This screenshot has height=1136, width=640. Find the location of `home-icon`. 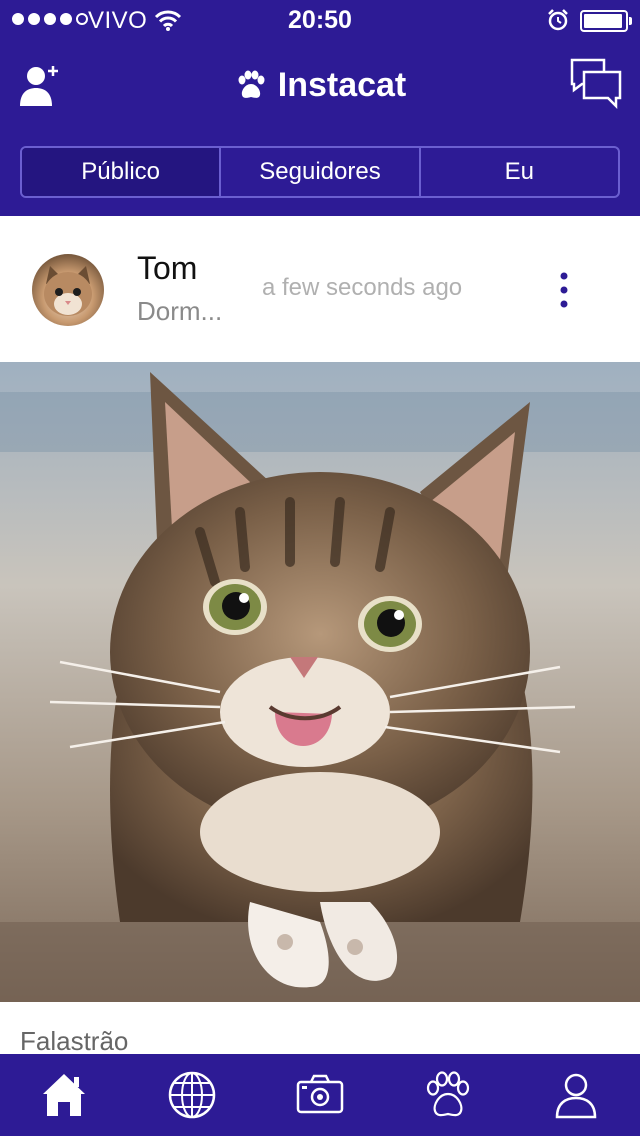

home-icon is located at coordinates (64, 1095).